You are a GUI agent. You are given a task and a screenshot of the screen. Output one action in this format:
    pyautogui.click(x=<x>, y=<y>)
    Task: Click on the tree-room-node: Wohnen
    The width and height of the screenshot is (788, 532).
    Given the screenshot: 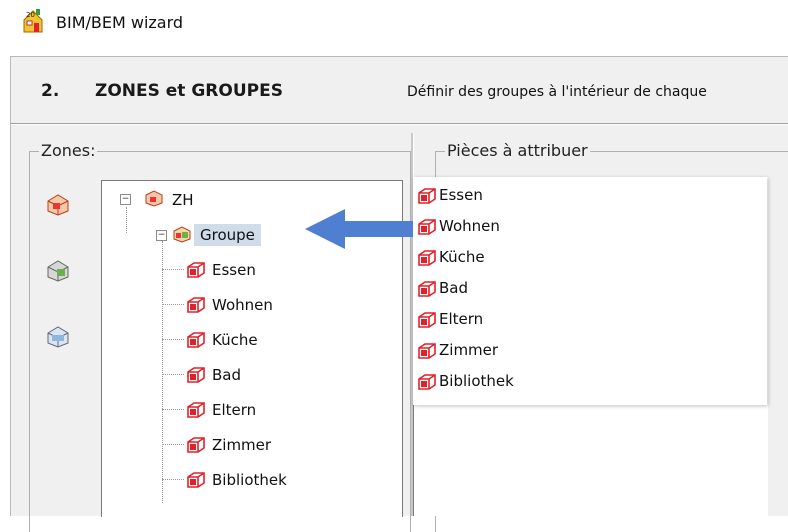 What is the action you would take?
    pyautogui.click(x=286, y=306)
    